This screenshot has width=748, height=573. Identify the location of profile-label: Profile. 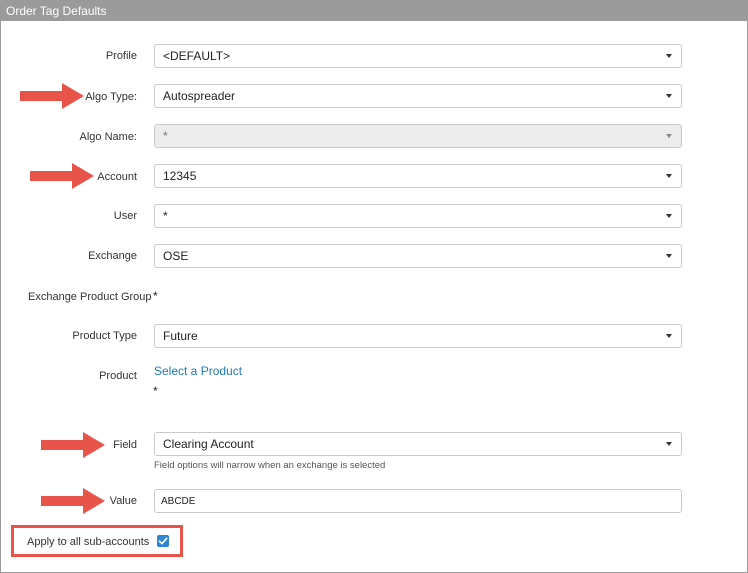
(121, 56).